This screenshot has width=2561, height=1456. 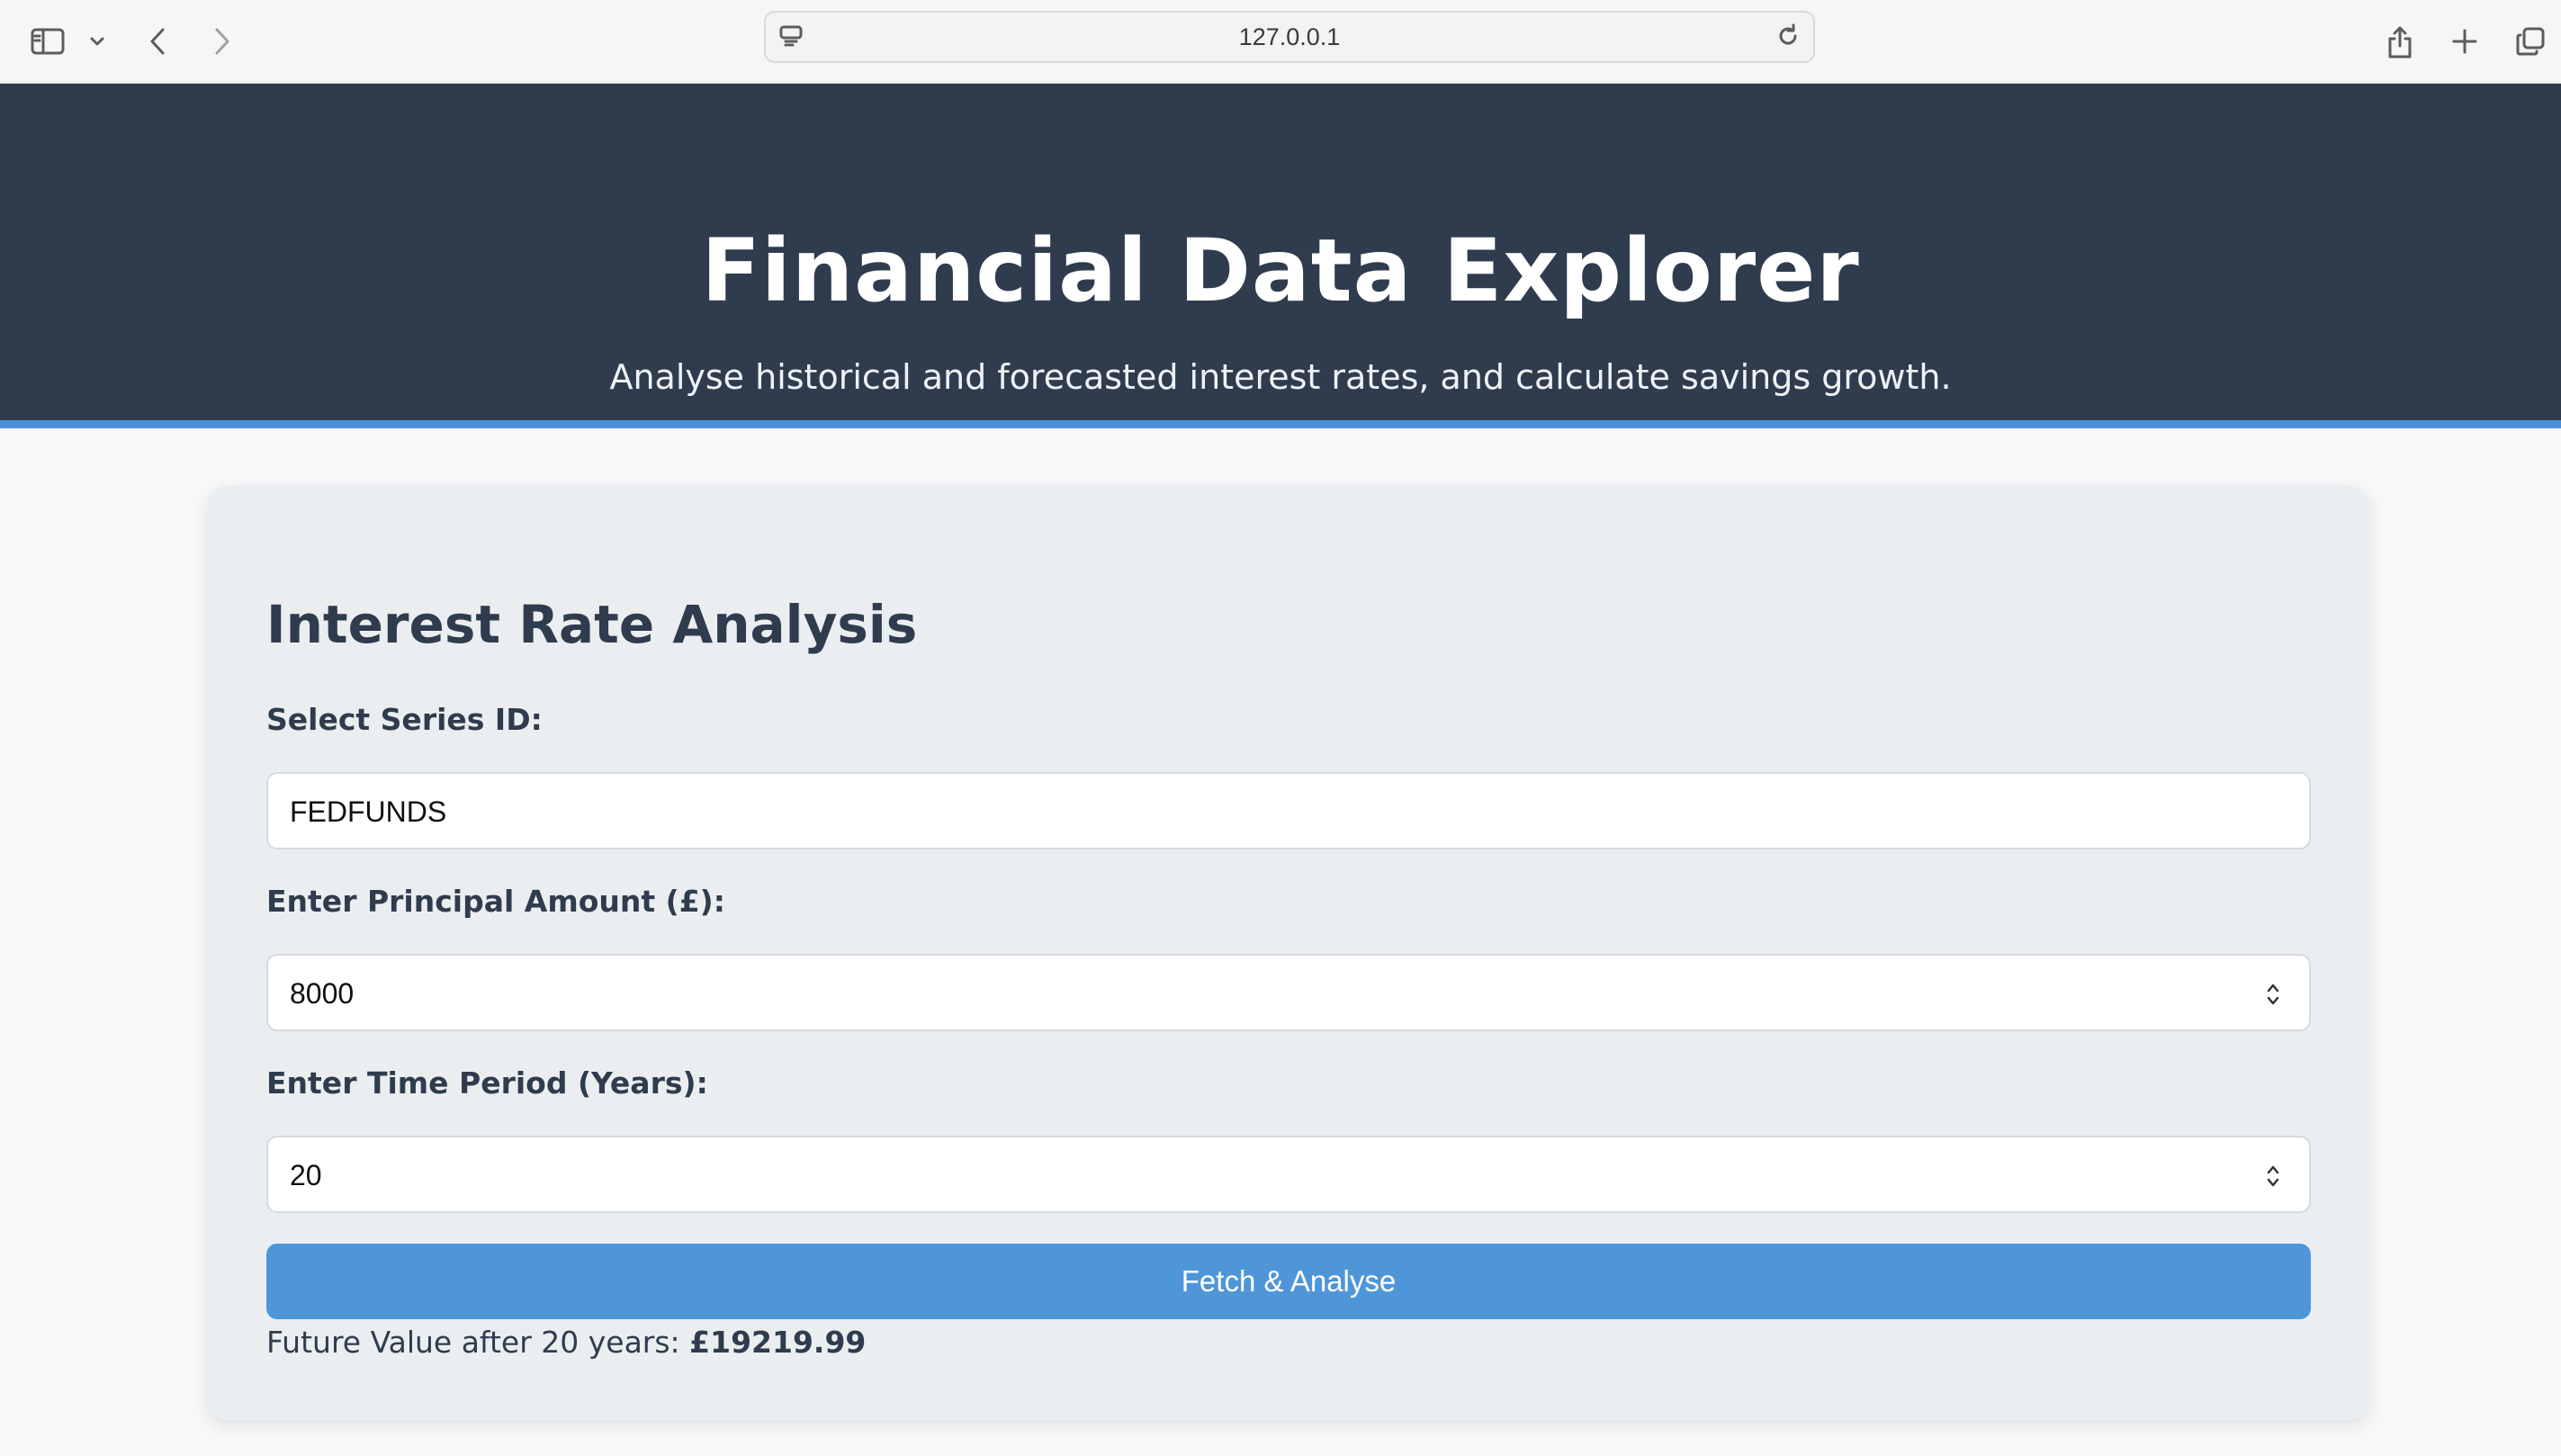 I want to click on forward-icon, so click(x=223, y=41).